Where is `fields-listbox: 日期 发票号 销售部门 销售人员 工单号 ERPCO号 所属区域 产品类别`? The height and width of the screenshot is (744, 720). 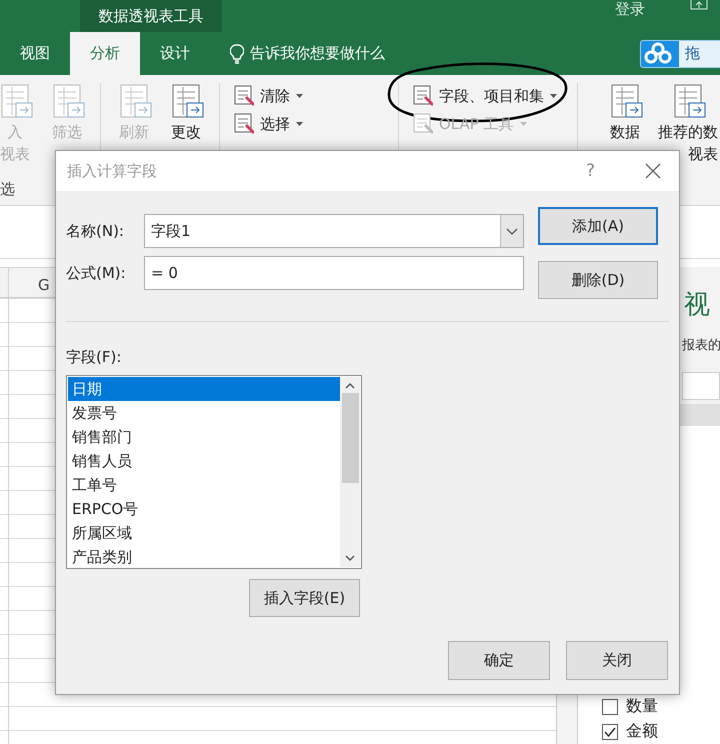 fields-listbox: 日期 发票号 销售部门 销售人员 工单号 ERPCO号 所属区域 产品类别 is located at coordinates (214, 472).